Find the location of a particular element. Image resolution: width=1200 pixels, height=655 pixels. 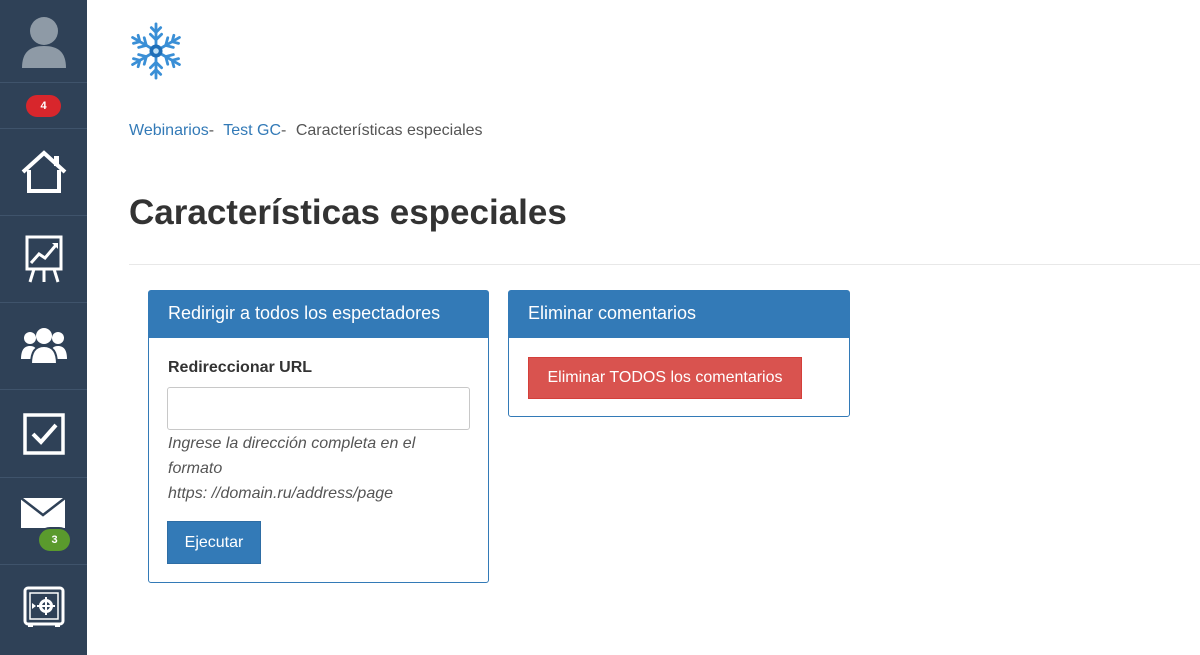

mail-badge: 3 is located at coordinates (54, 540).